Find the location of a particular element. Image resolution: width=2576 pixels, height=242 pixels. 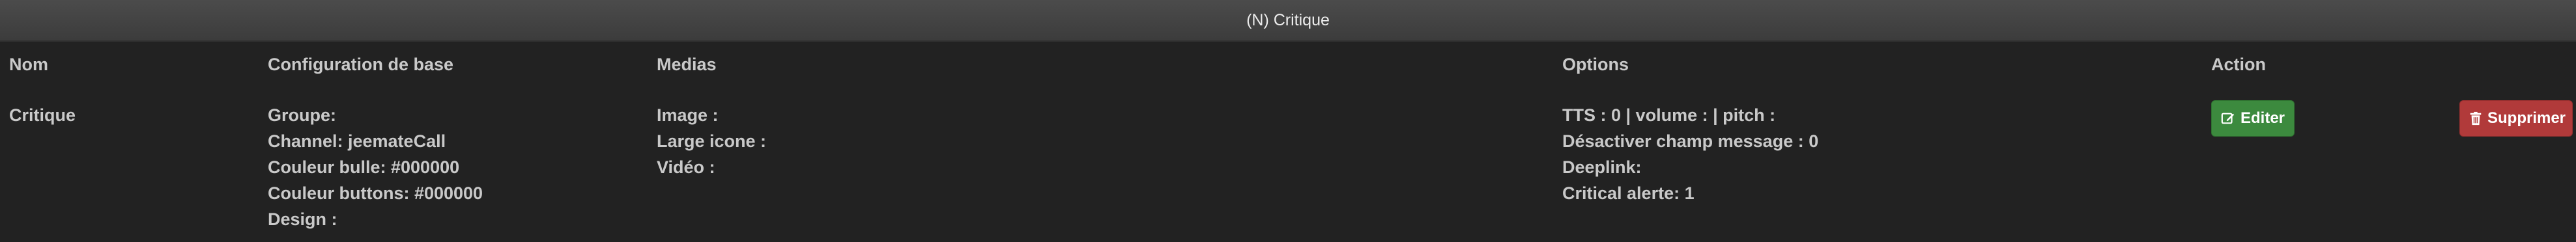

config-design: Design : is located at coordinates (302, 219).